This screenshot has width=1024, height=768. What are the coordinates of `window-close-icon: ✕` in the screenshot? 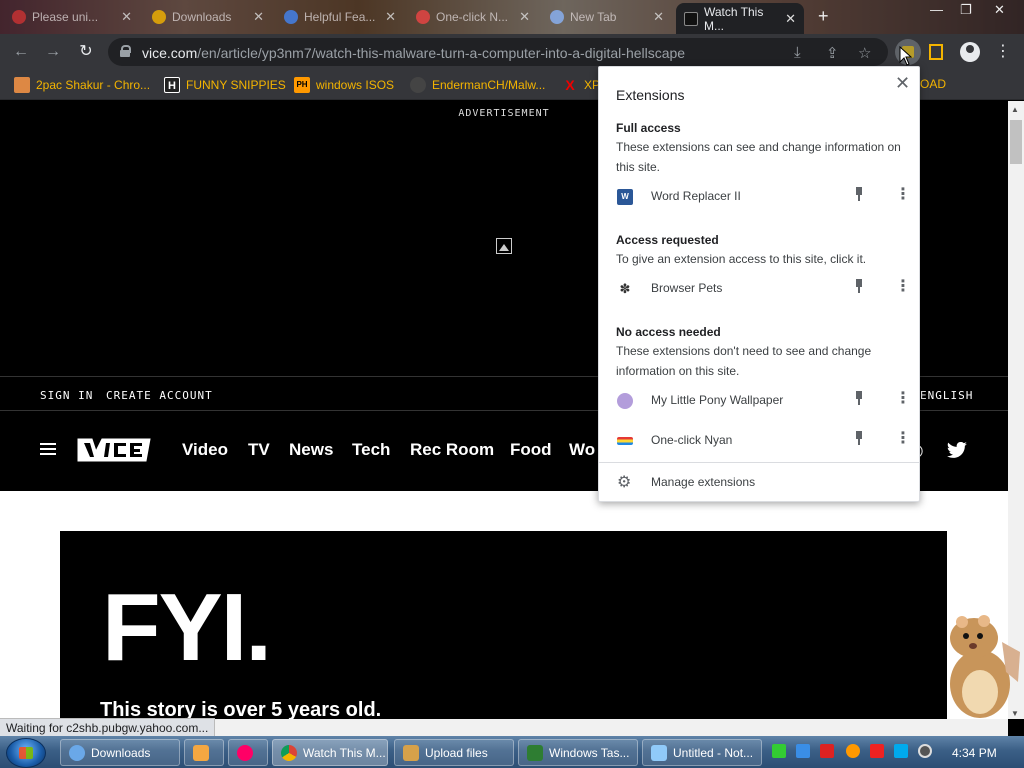 It's located at (999, 10).